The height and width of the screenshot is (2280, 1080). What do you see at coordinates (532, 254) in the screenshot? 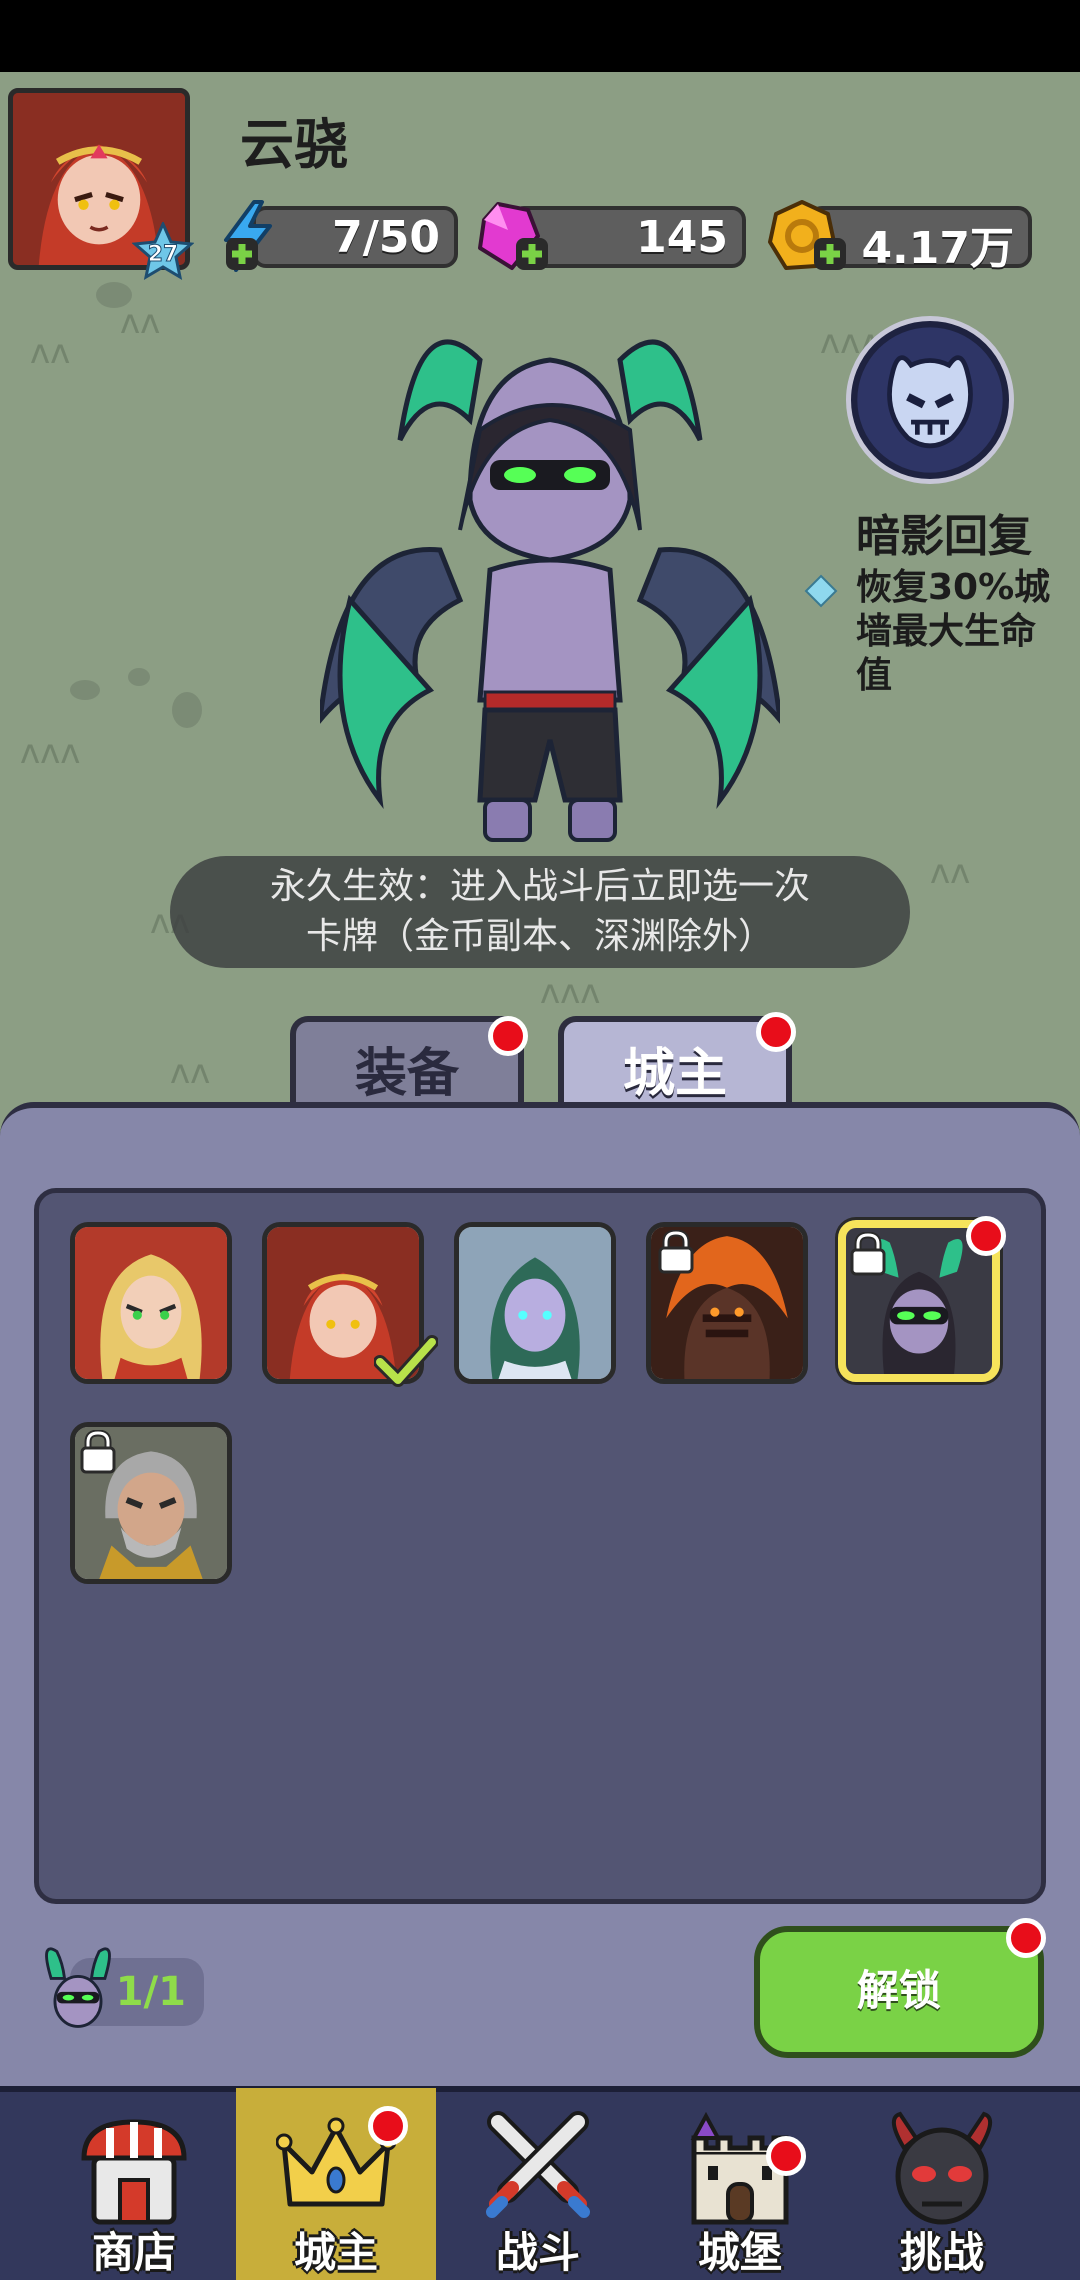
I see `add-gem-icon` at bounding box center [532, 254].